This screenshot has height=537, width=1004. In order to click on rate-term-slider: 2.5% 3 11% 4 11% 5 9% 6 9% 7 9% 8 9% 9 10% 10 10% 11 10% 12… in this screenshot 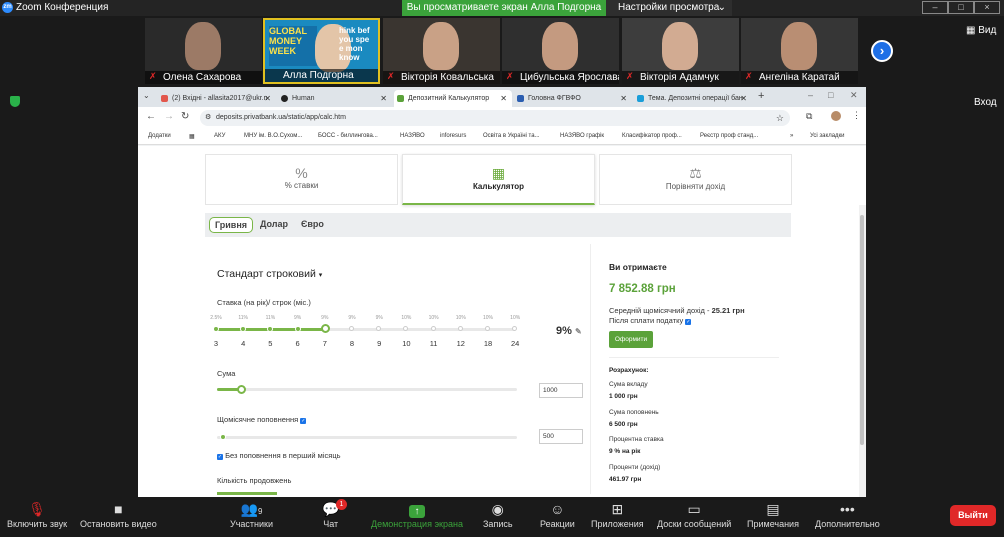, I will do `click(370, 335)`.